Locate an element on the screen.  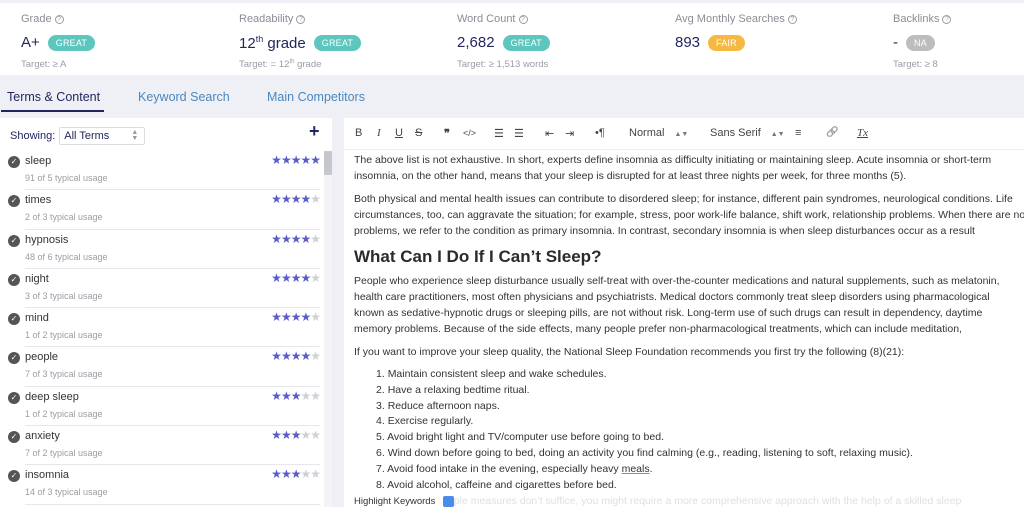
term-item: ✓ insomnia 14 of 3 typical usage ★★★★★ is located at coordinates (162, 485).